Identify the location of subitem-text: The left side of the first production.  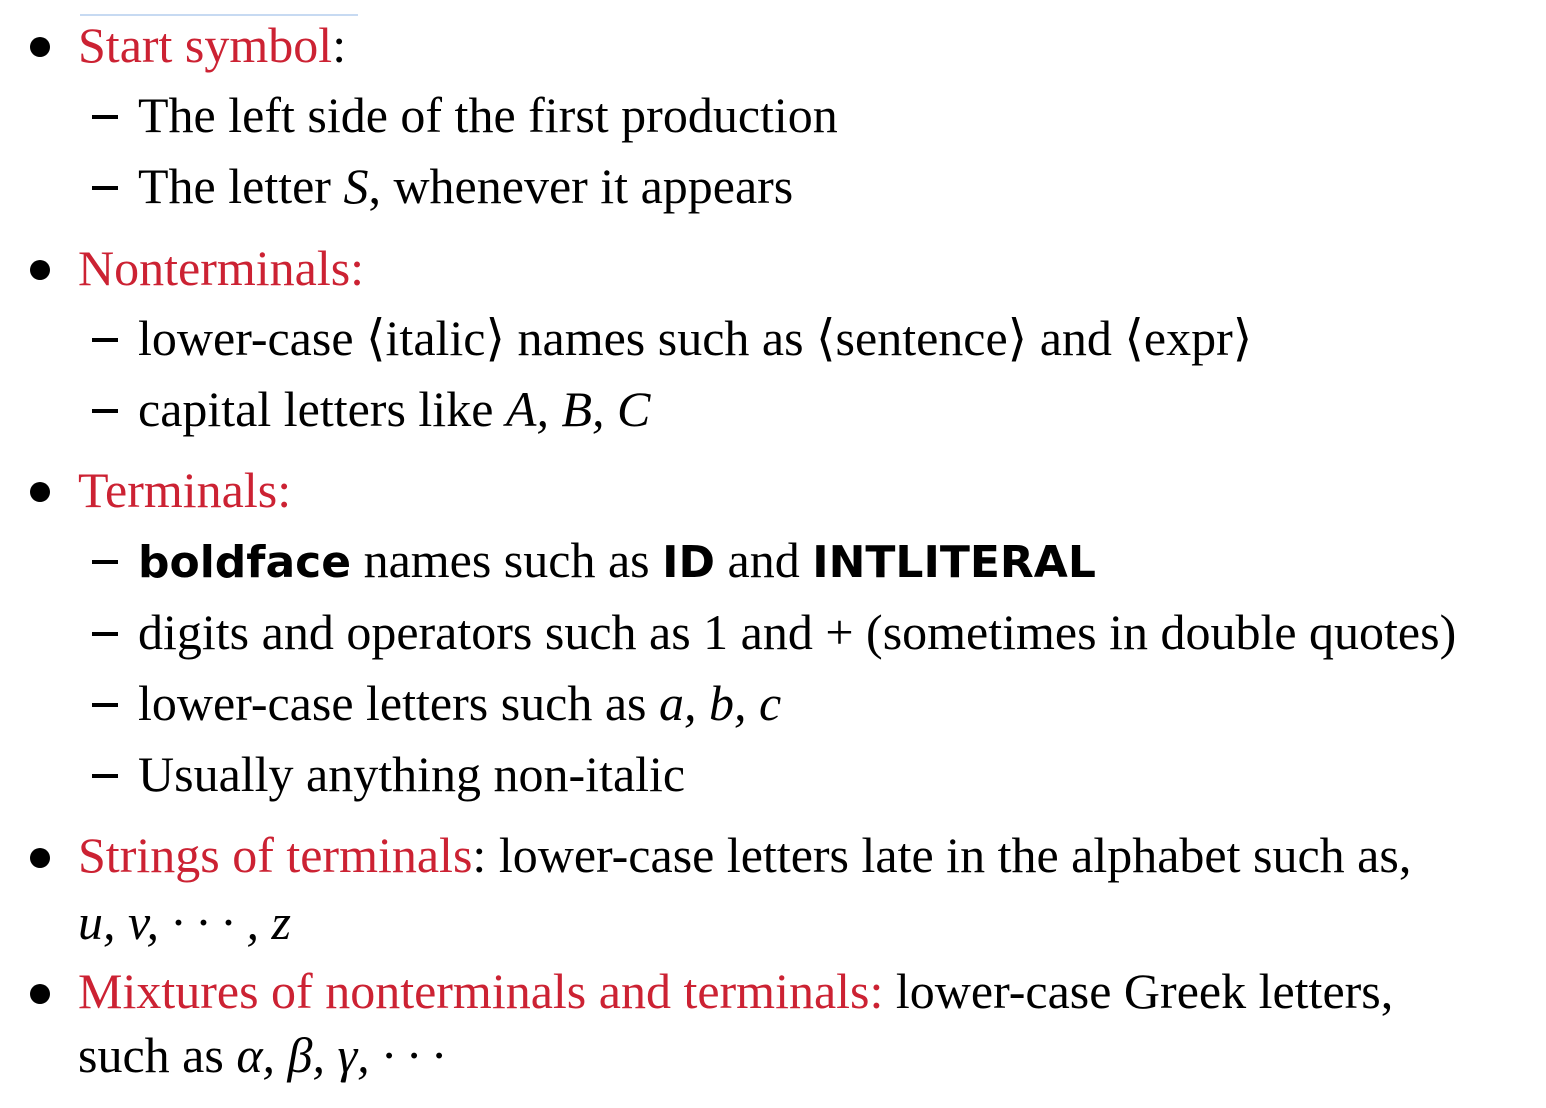
(488, 115).